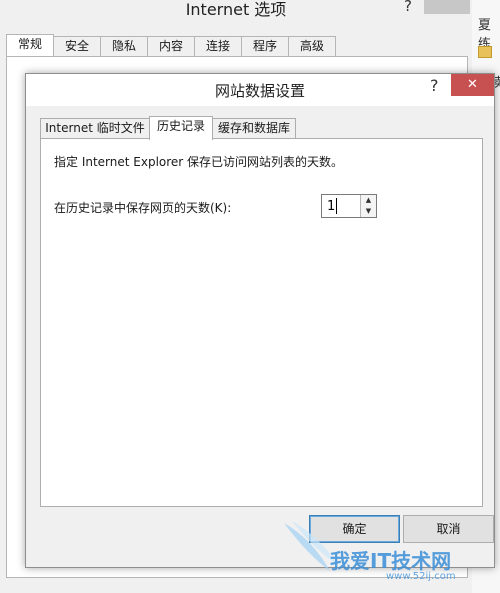 Image resolution: width=500 pixels, height=593 pixels. Describe the element at coordinates (368, 200) in the screenshot. I see `chevron-up-icon: ▲` at that location.